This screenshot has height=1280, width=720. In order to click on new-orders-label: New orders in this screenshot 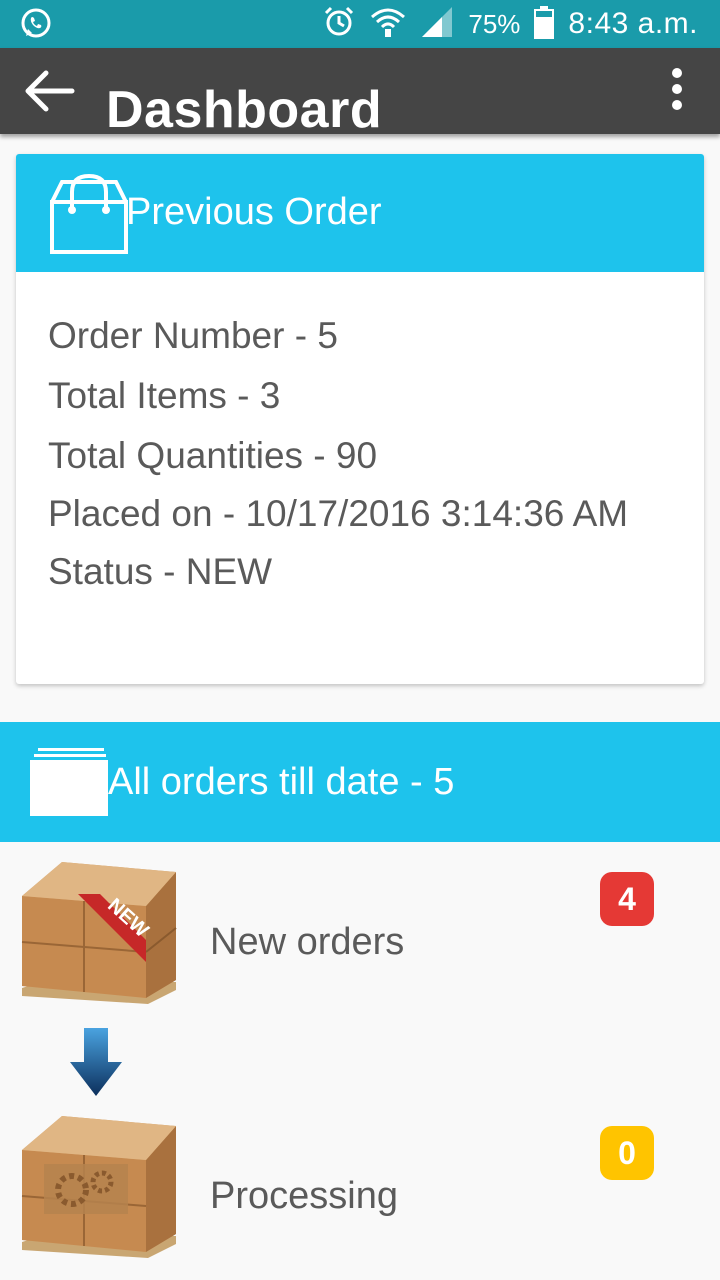, I will do `click(307, 942)`.